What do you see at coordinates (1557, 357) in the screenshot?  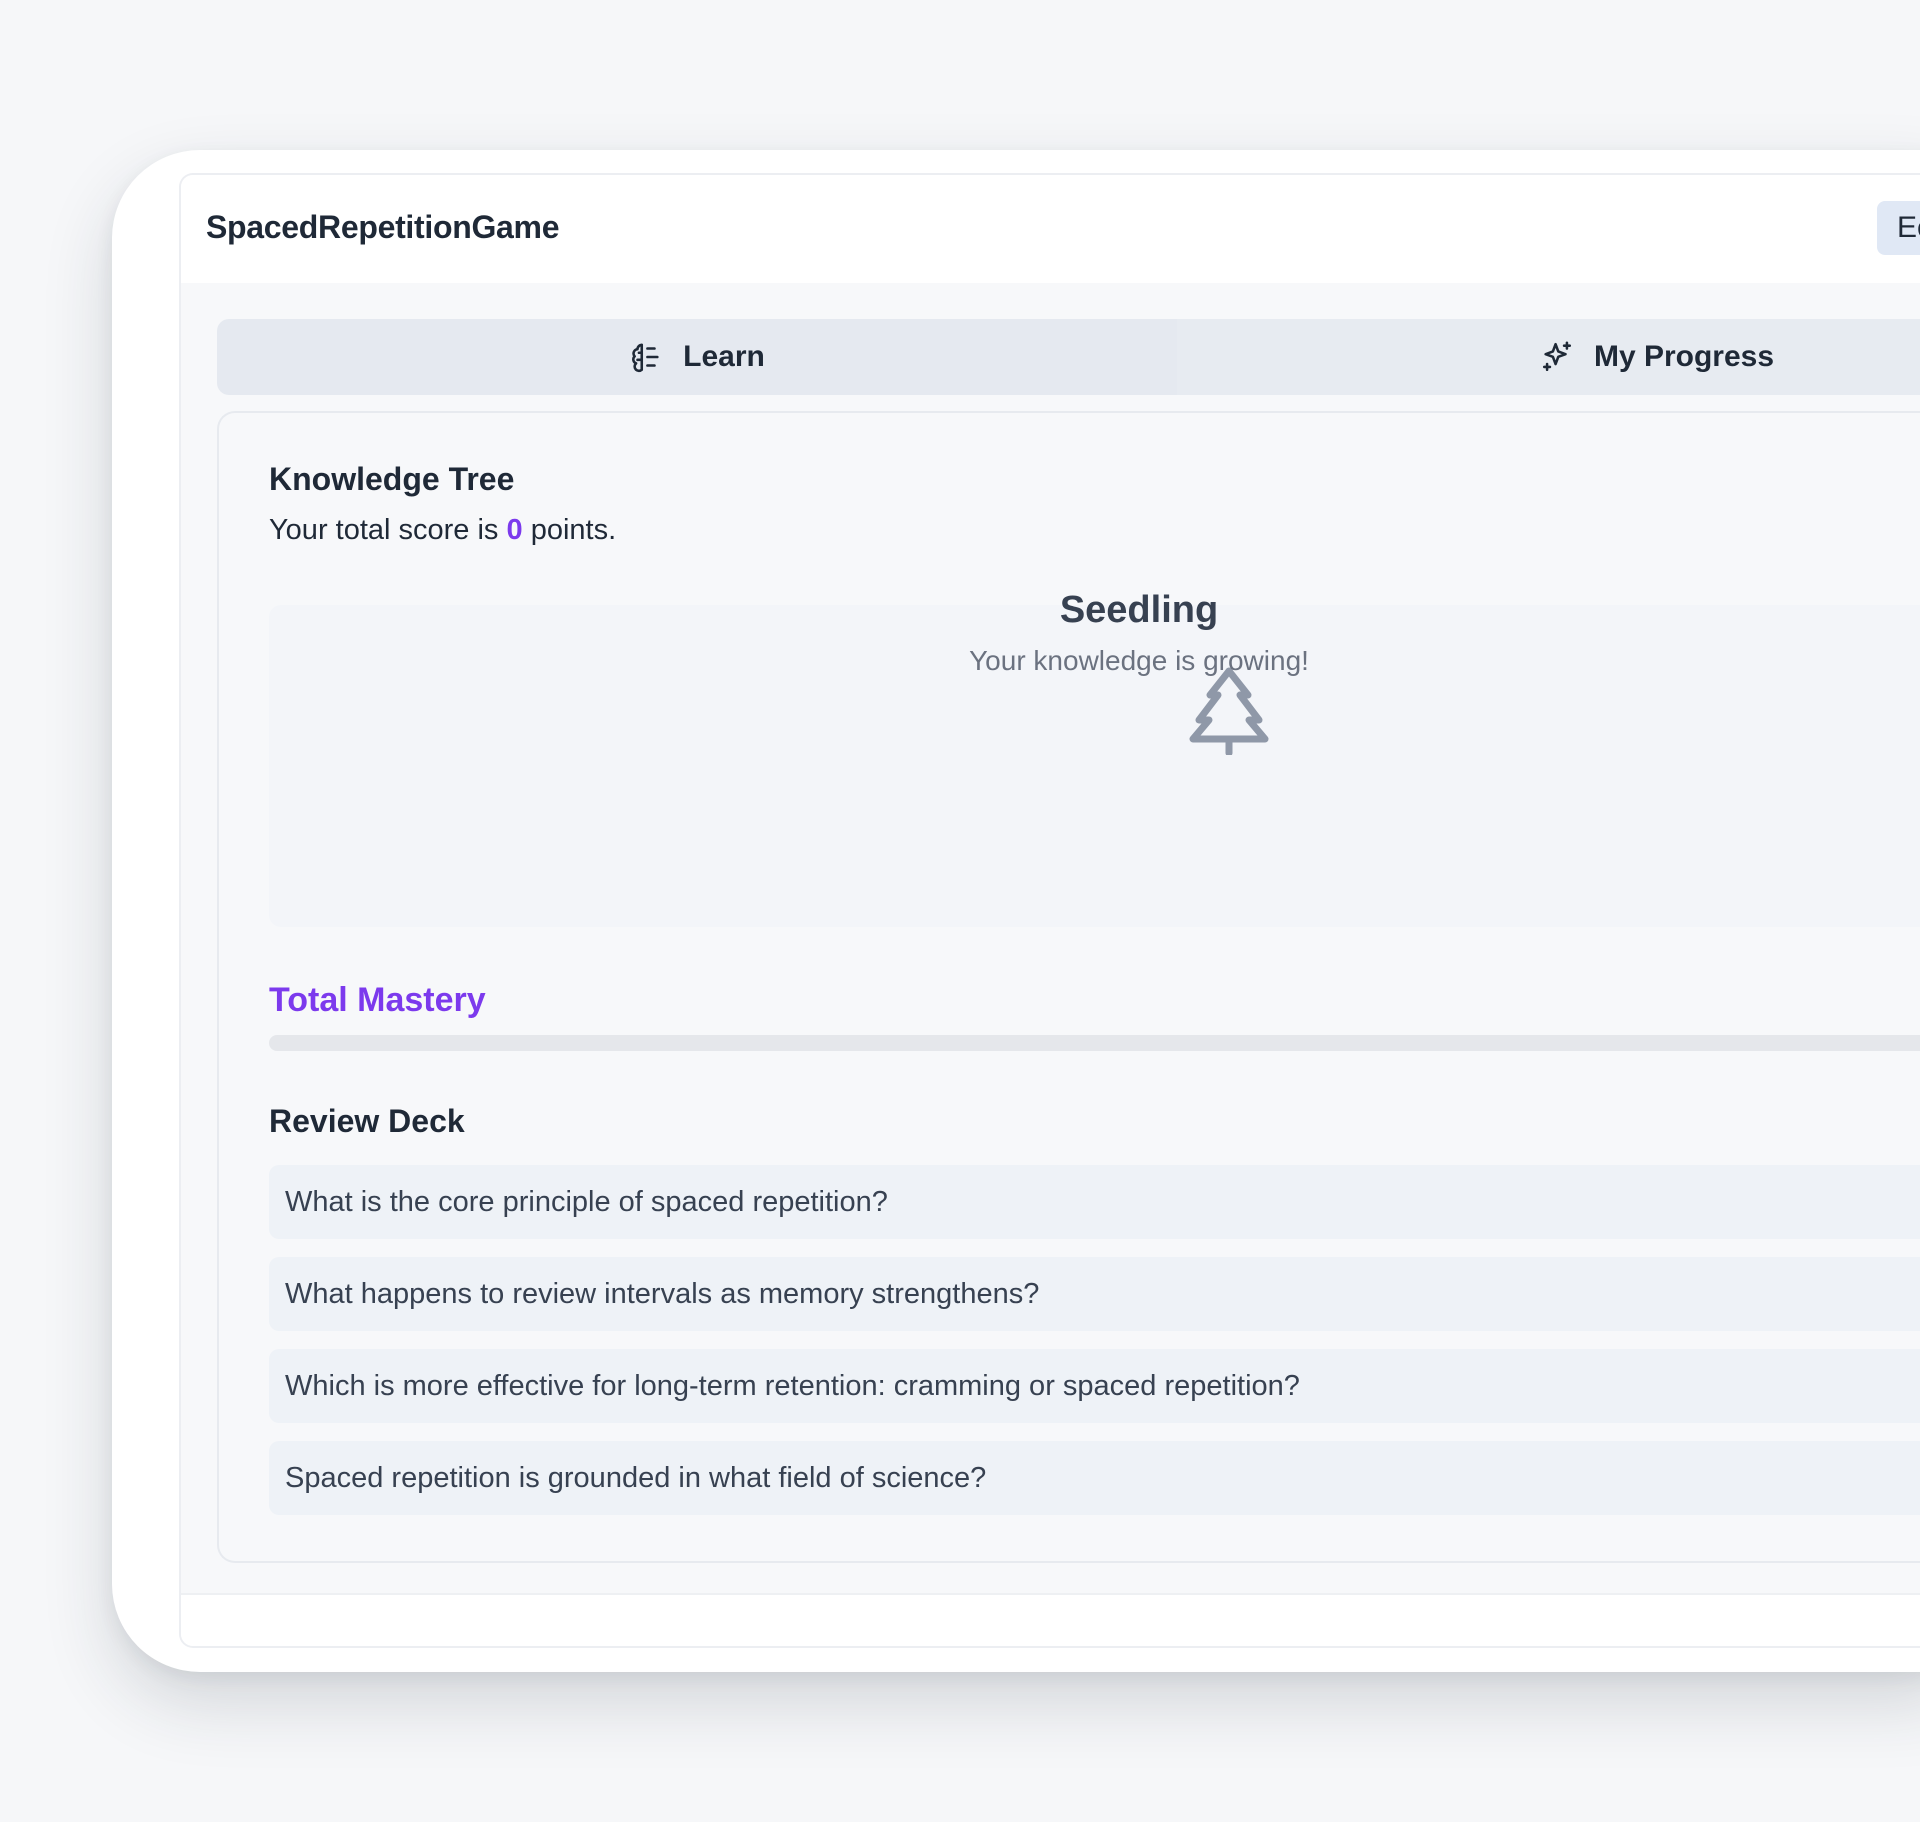 I see `sparkles-icon` at bounding box center [1557, 357].